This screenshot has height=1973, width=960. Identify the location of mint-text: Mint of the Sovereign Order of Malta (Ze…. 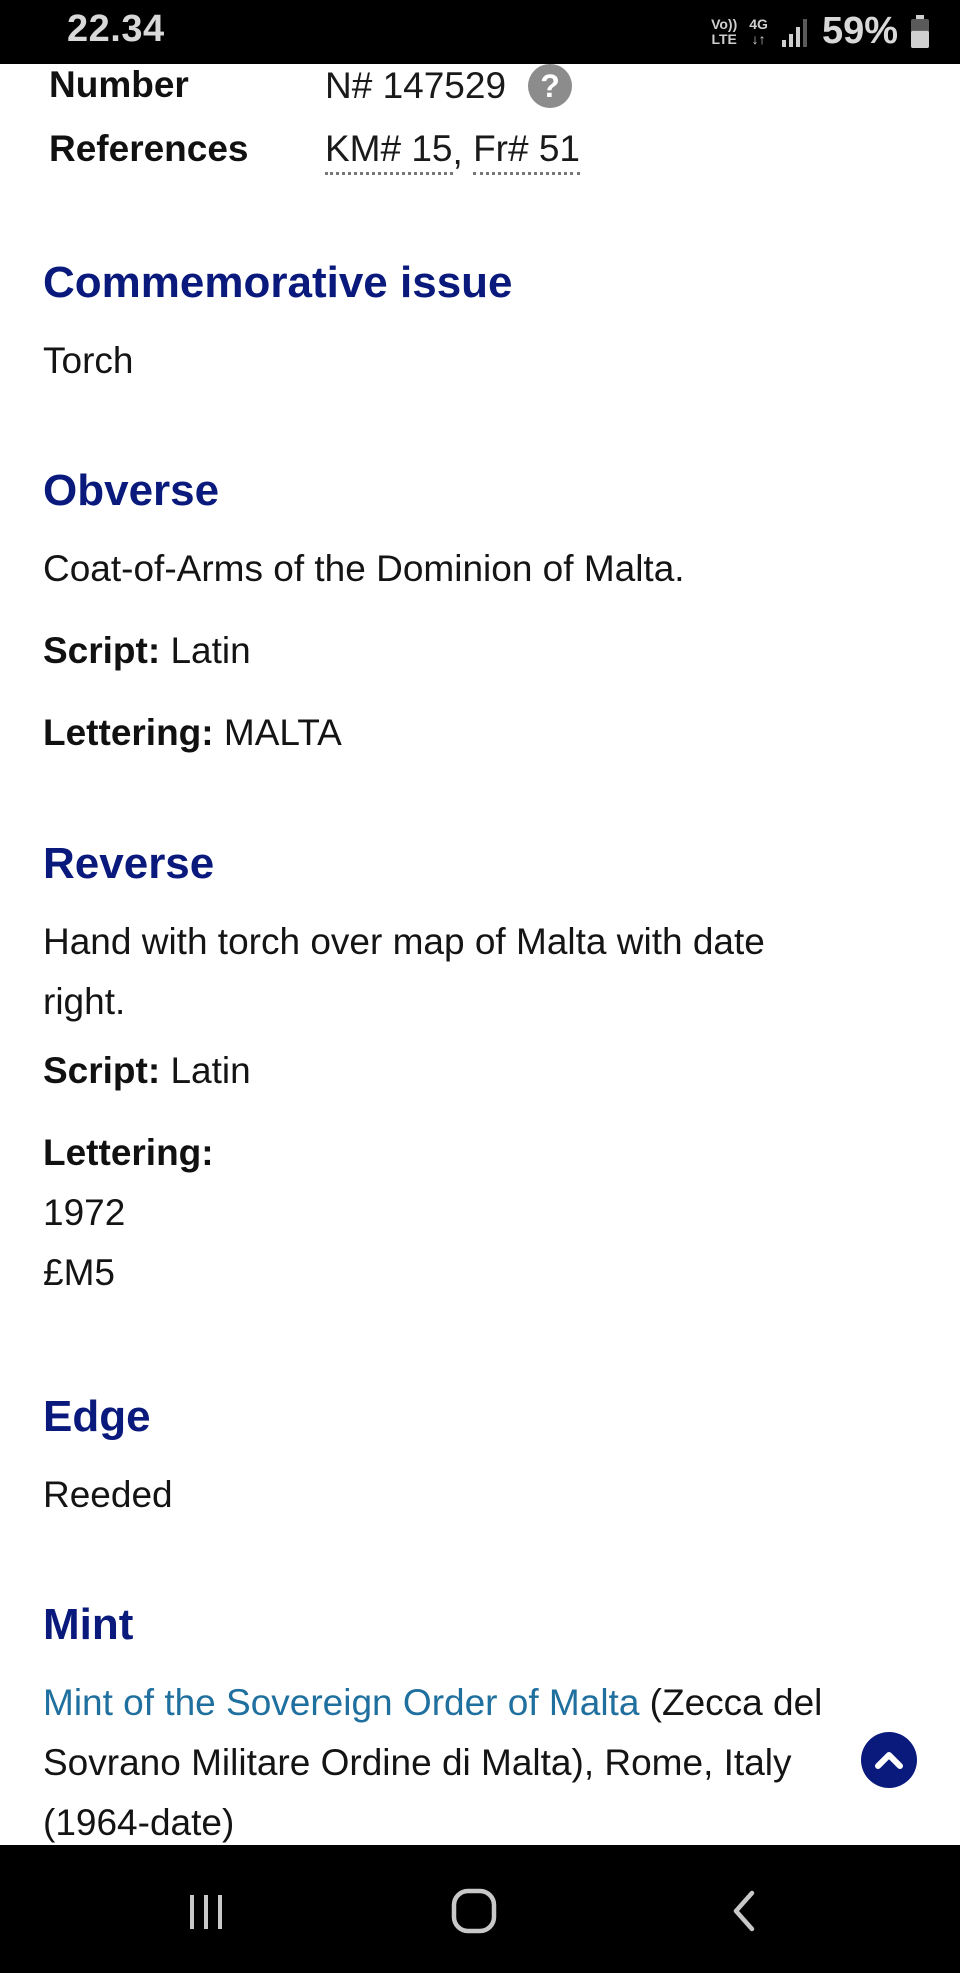
(468, 1759).